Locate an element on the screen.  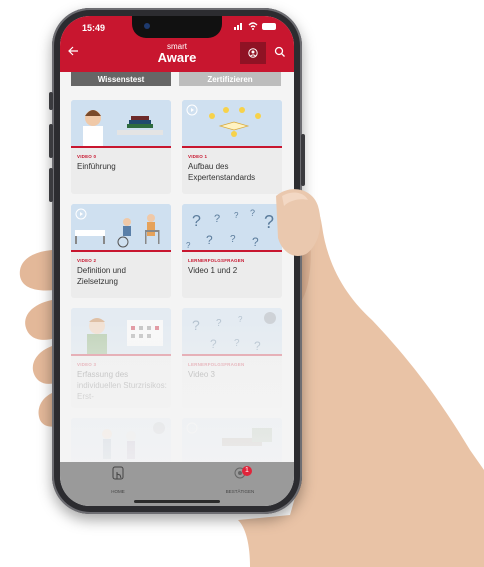
thumb-illustration is located at coordinates (298, 223).